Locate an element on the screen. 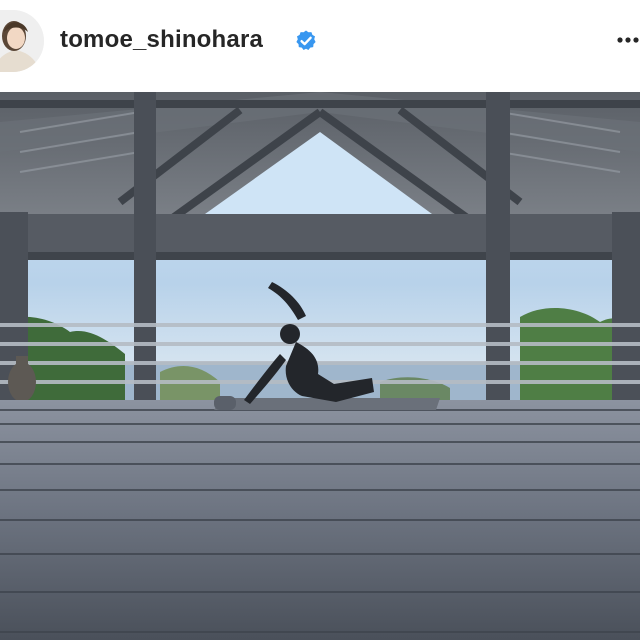 The width and height of the screenshot is (640, 640). avatar-image is located at coordinates (22, 41).